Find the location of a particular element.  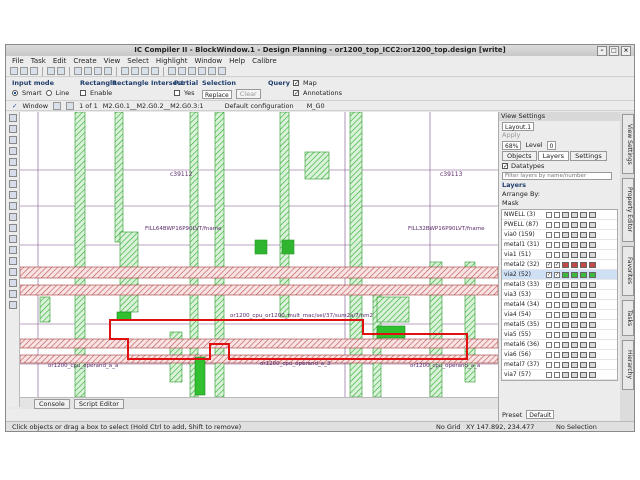

close-button: × is located at coordinates (626, 51).